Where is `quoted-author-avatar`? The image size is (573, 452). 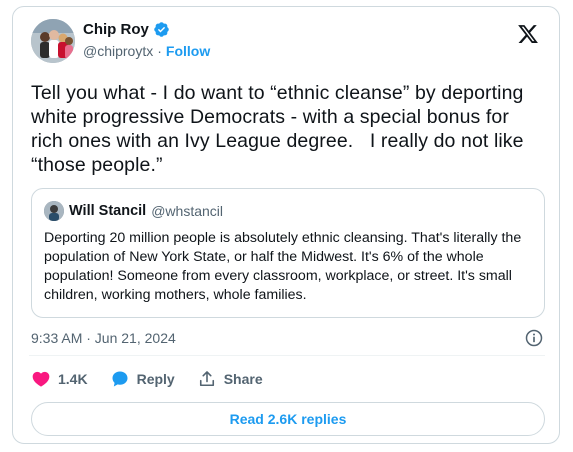
quoted-author-avatar is located at coordinates (54, 211).